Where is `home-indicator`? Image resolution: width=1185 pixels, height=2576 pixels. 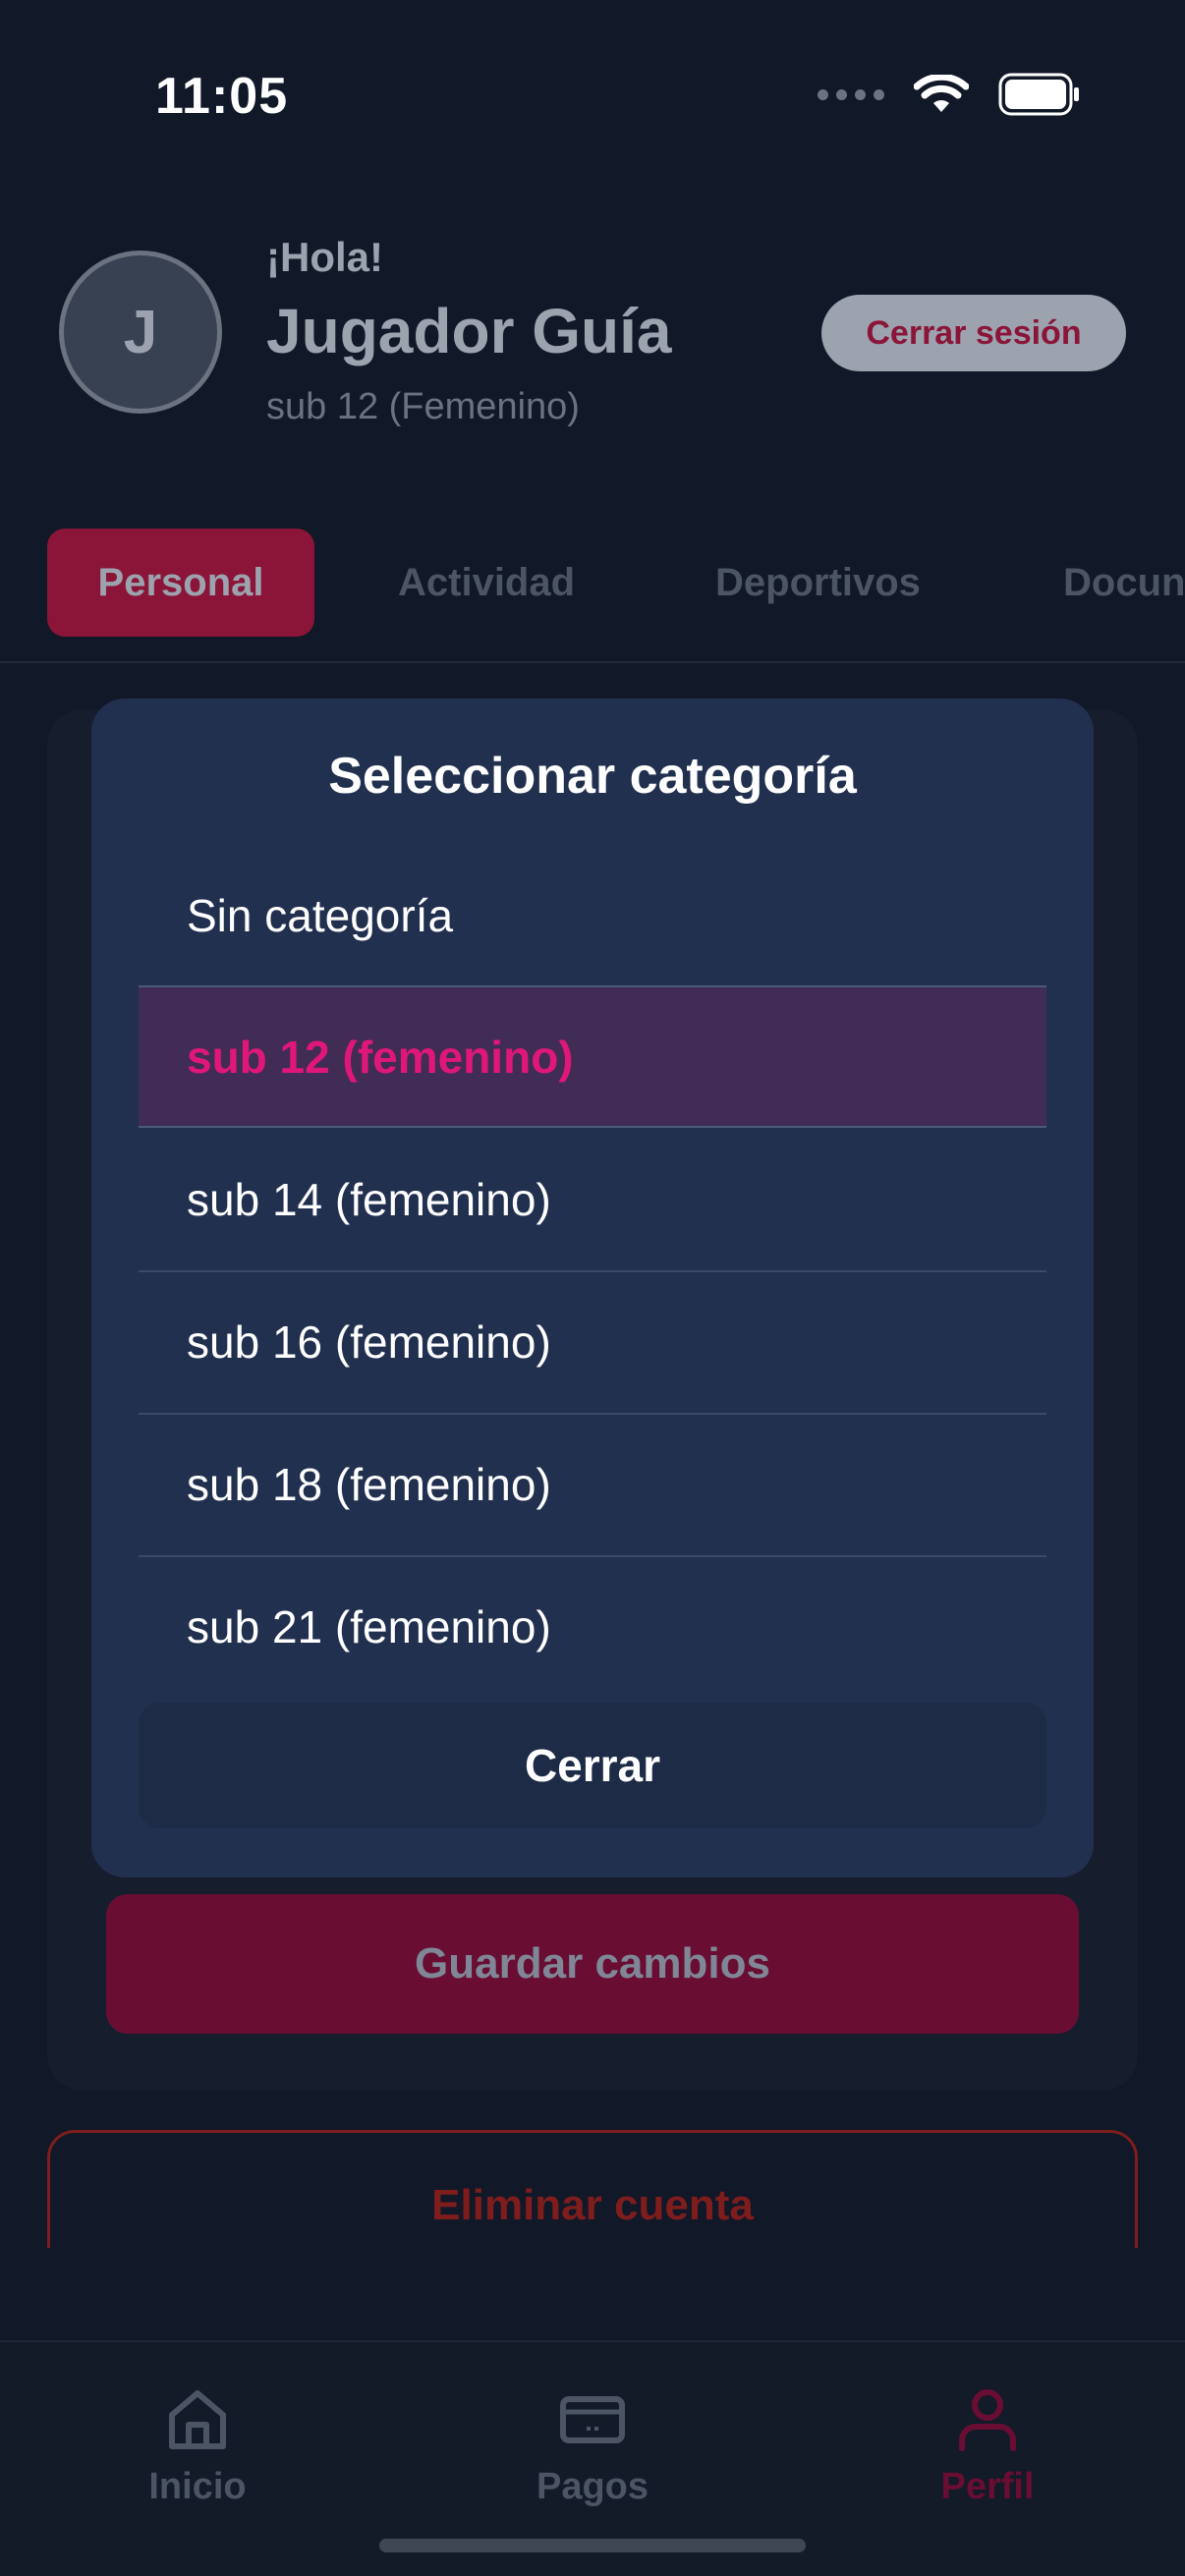 home-indicator is located at coordinates (592, 2545).